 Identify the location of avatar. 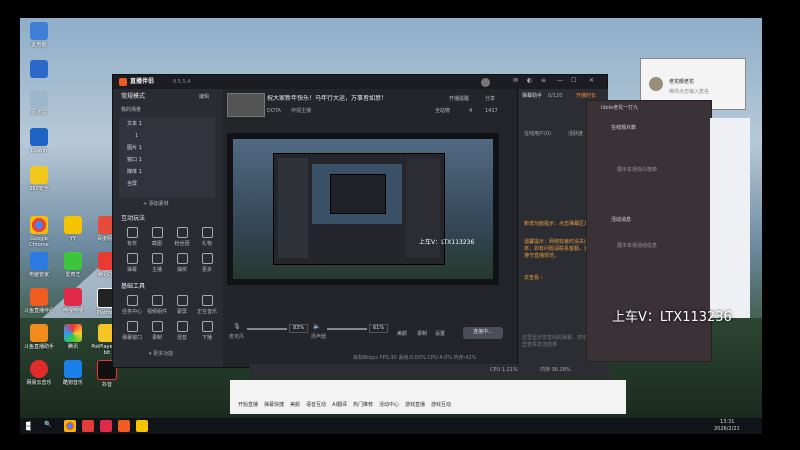
(485, 82).